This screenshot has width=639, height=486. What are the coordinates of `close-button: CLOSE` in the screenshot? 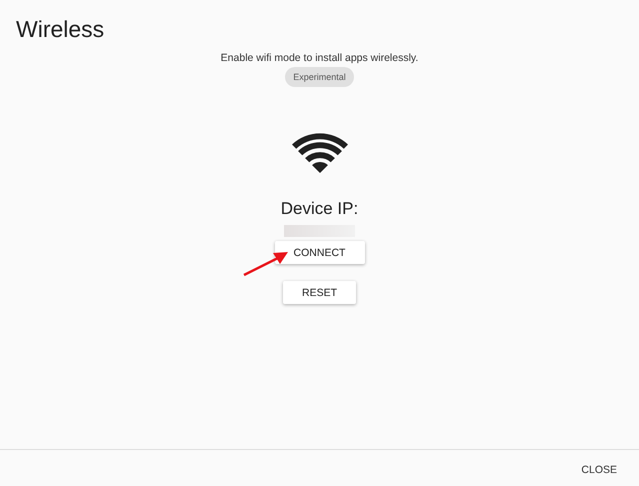 It's located at (599, 470).